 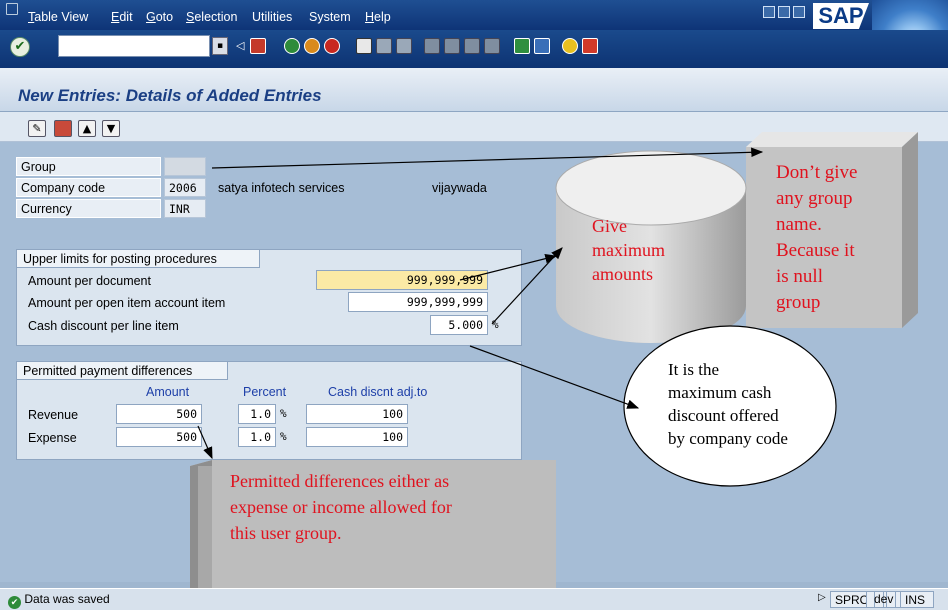 I want to click on status-message: ✔ Data was saved, so click(x=94, y=600).